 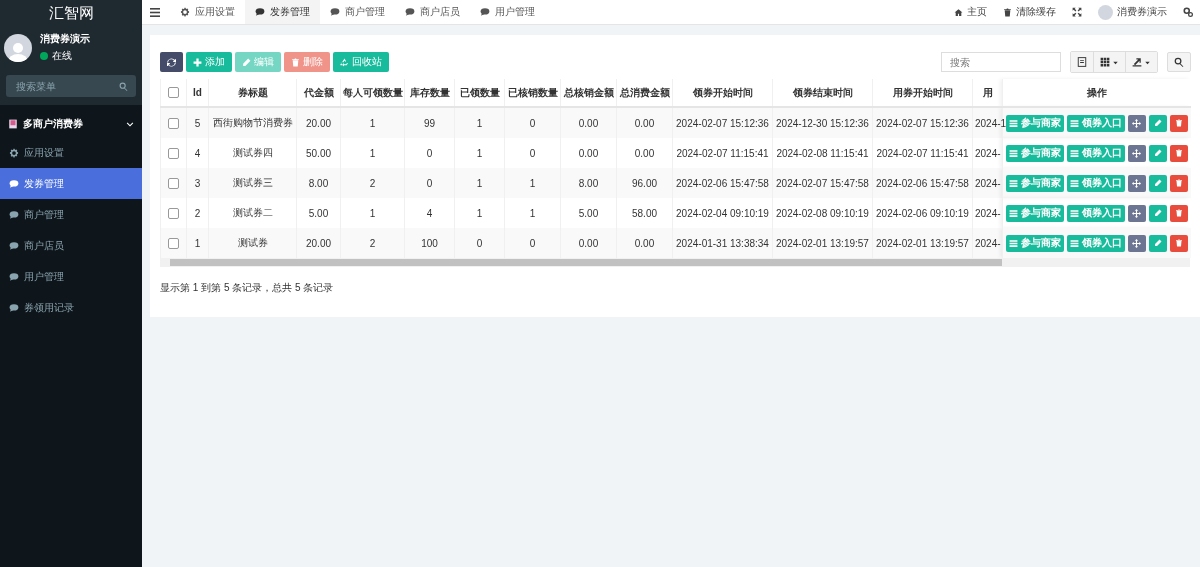 What do you see at coordinates (155, 12) in the screenshot?
I see `menu-icon` at bounding box center [155, 12].